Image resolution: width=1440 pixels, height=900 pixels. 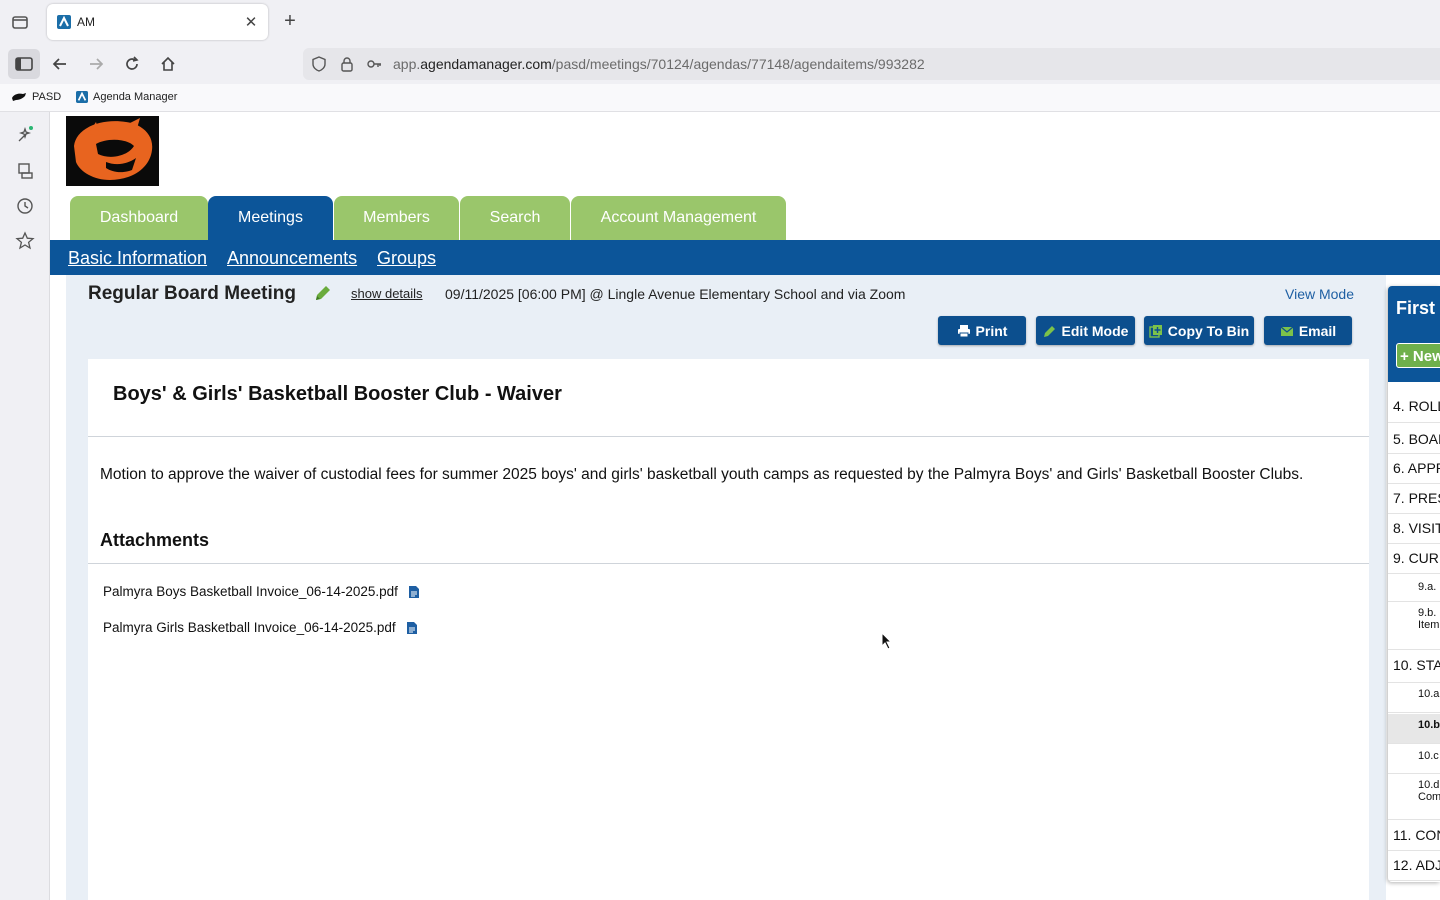 I want to click on browser-sidebar, so click(x=25, y=506).